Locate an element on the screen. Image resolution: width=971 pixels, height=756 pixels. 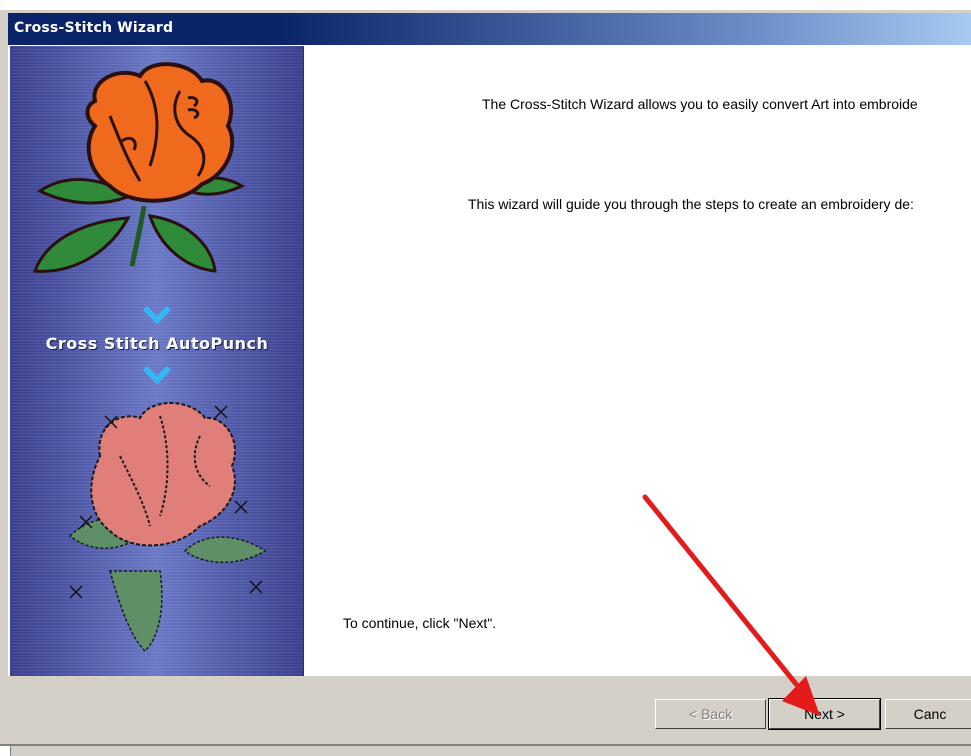
window-title: Cross-Stitch Wizard is located at coordinates (94, 28).